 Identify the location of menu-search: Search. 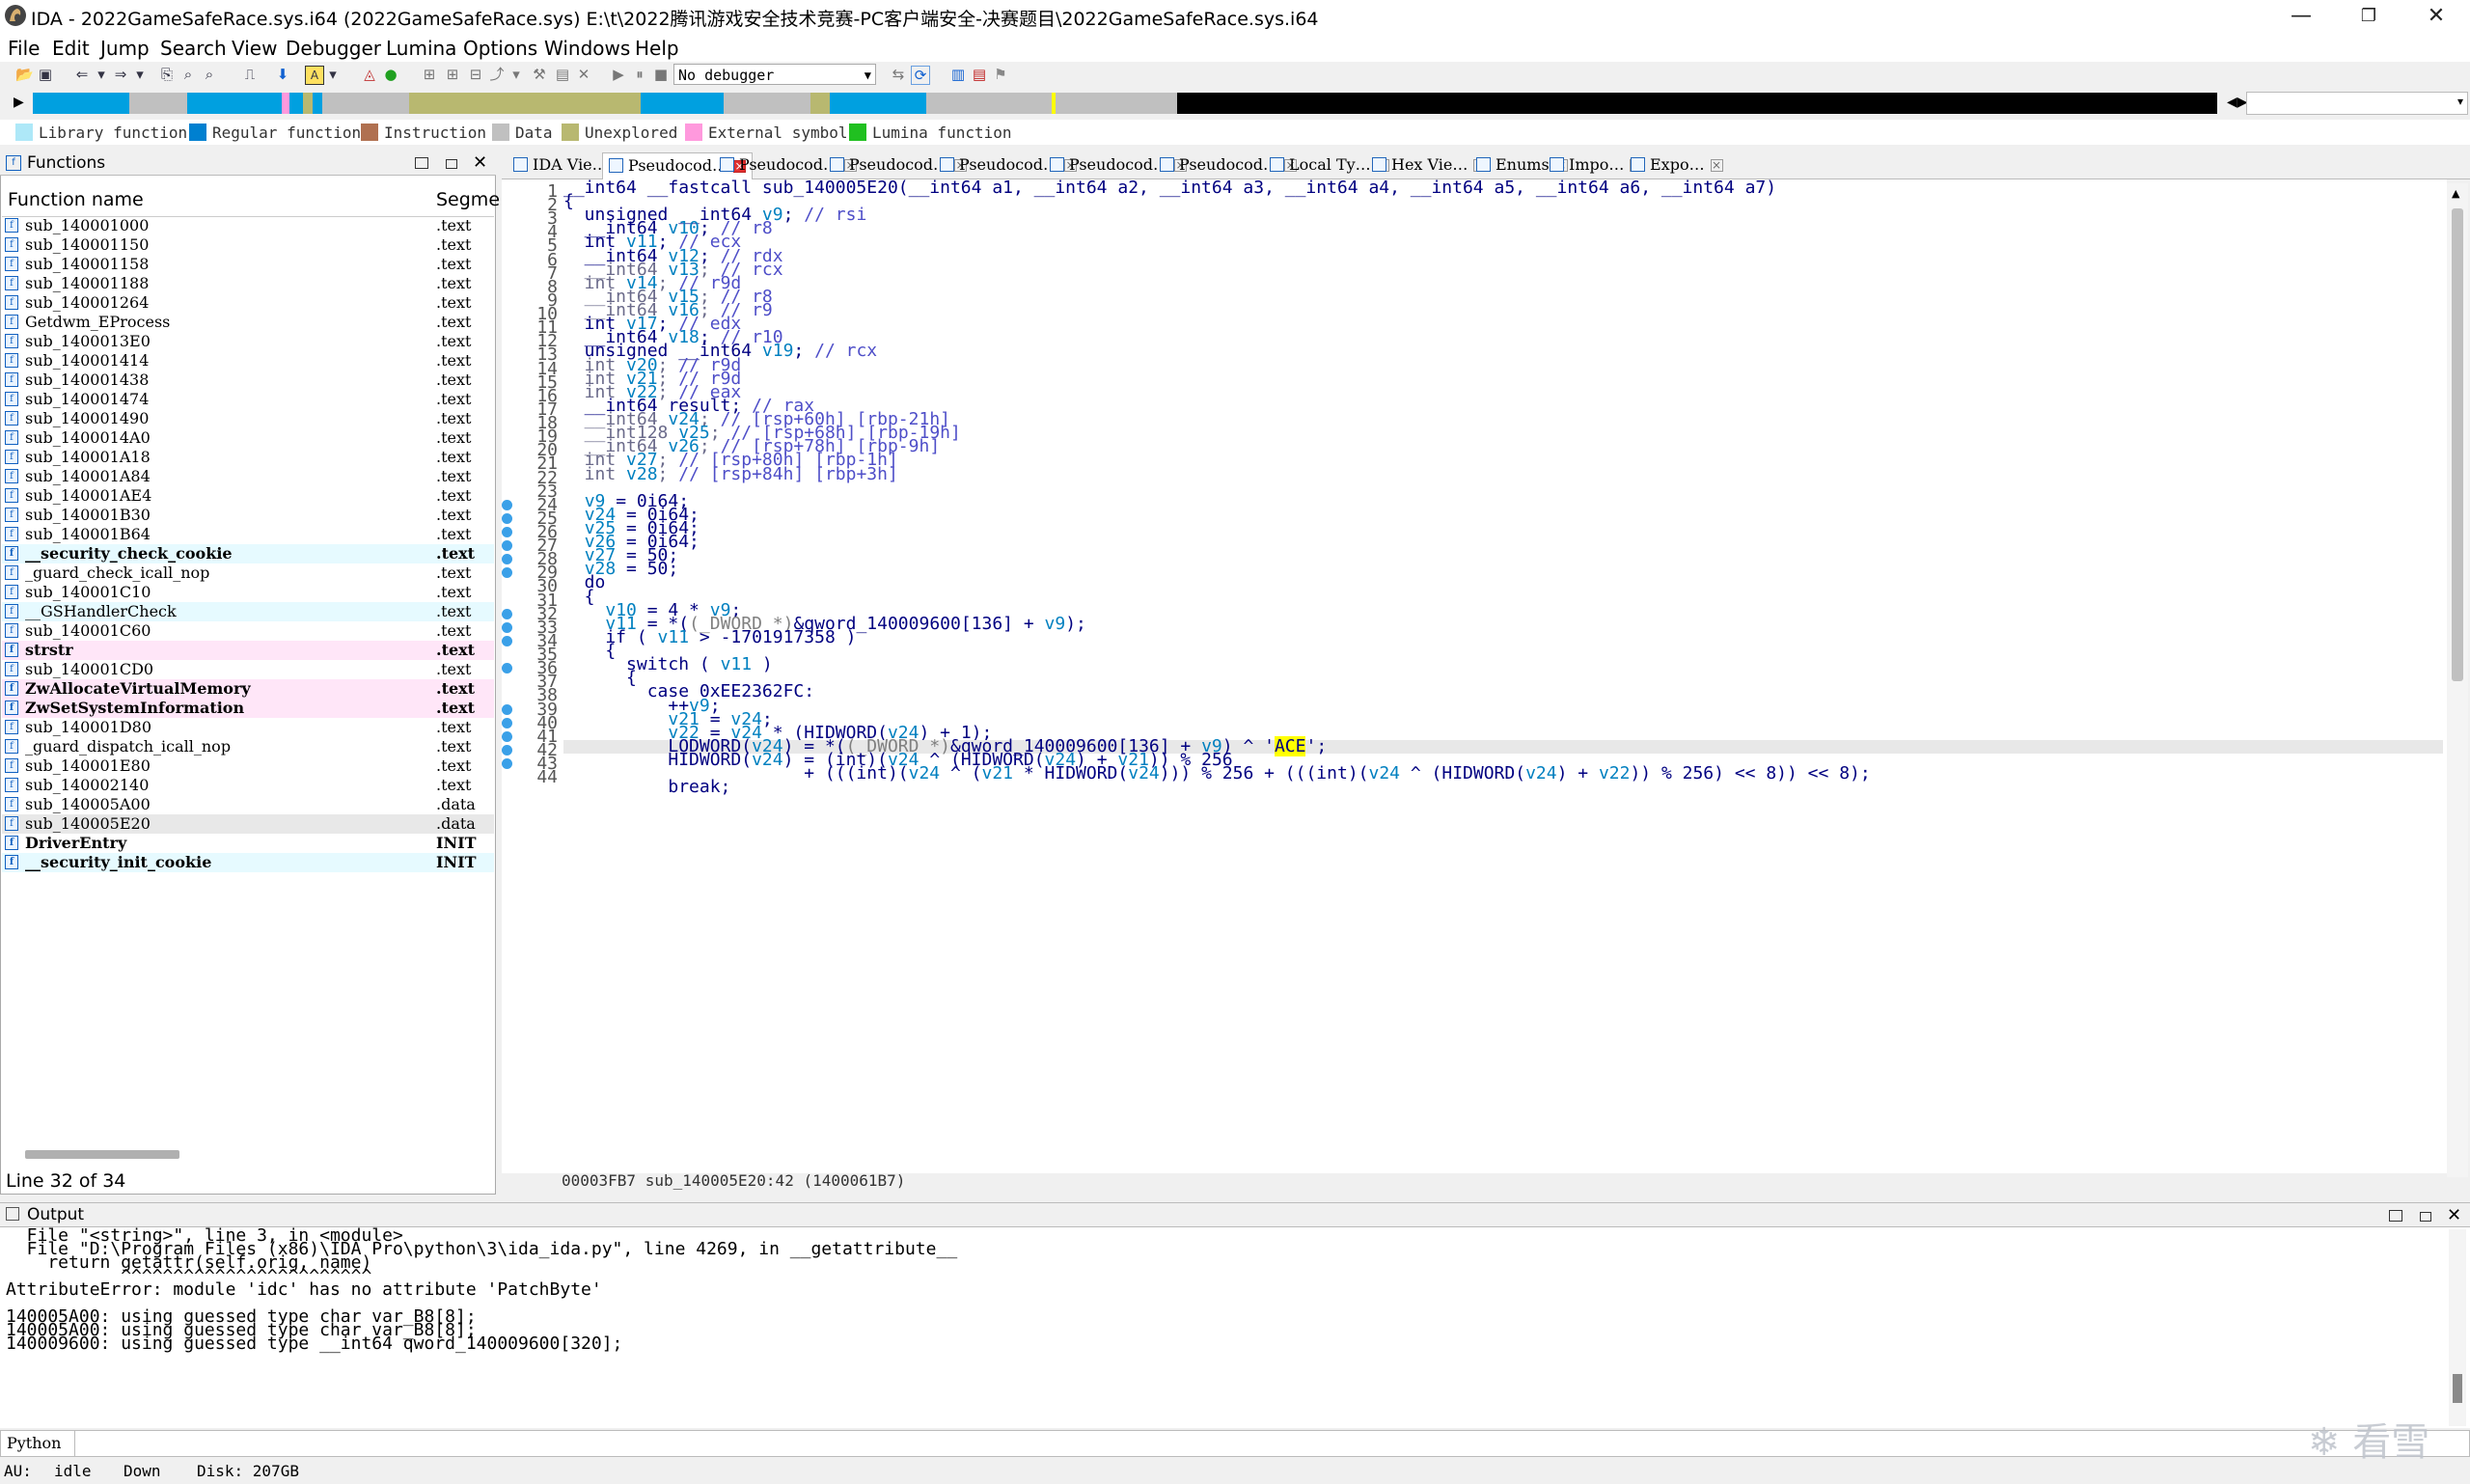
(193, 48).